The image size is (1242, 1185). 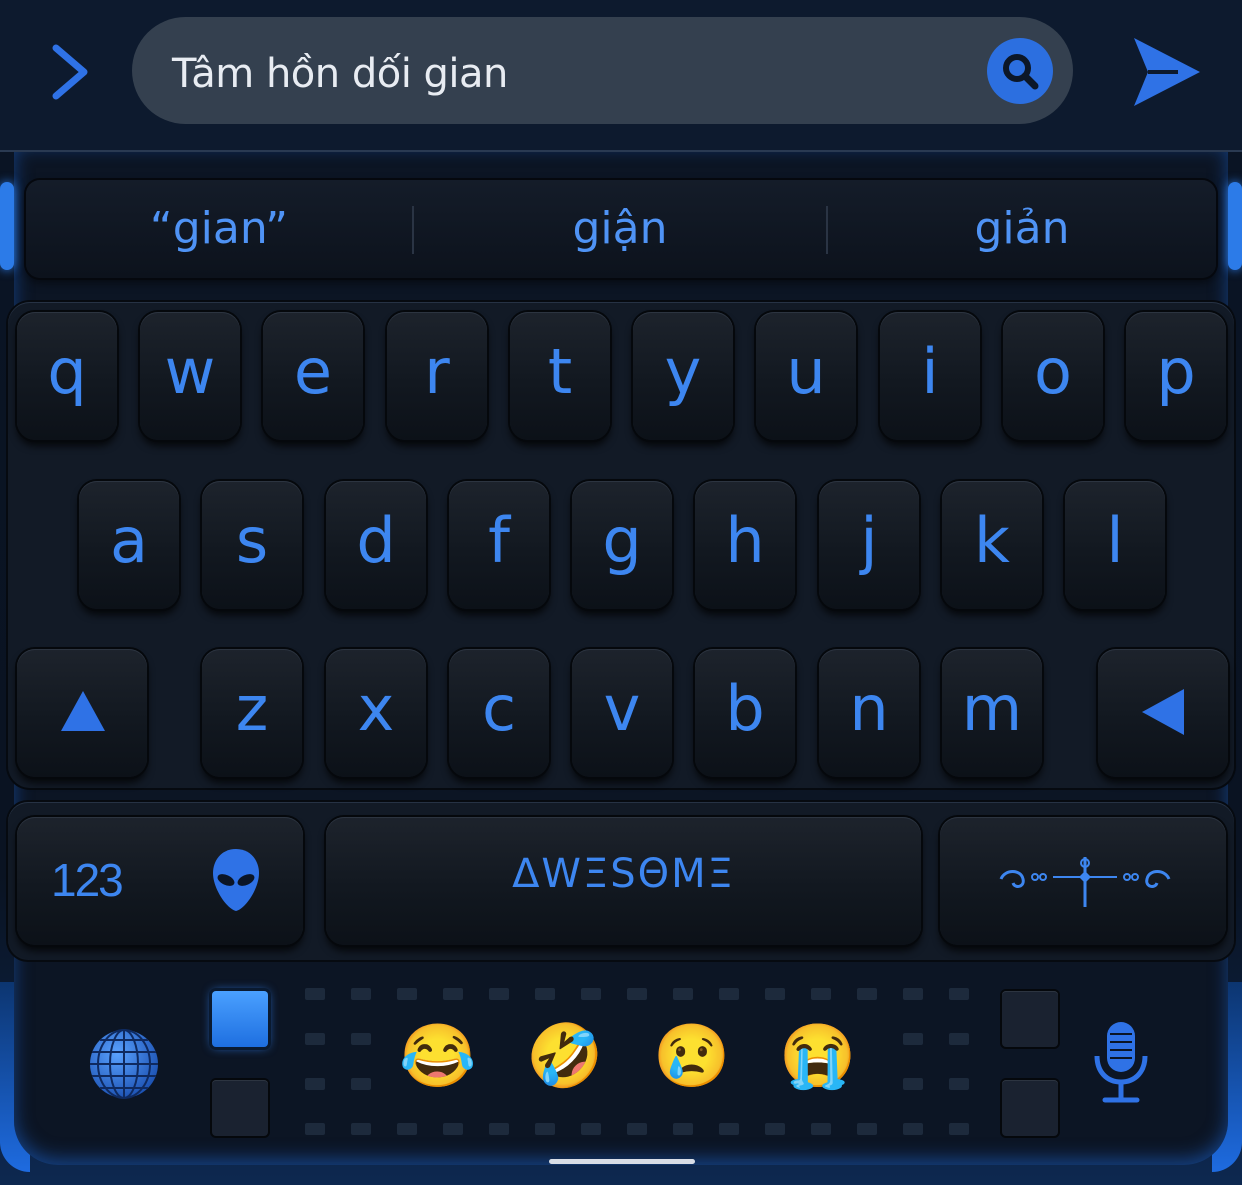 I want to click on key-b: b, so click(x=745, y=713).